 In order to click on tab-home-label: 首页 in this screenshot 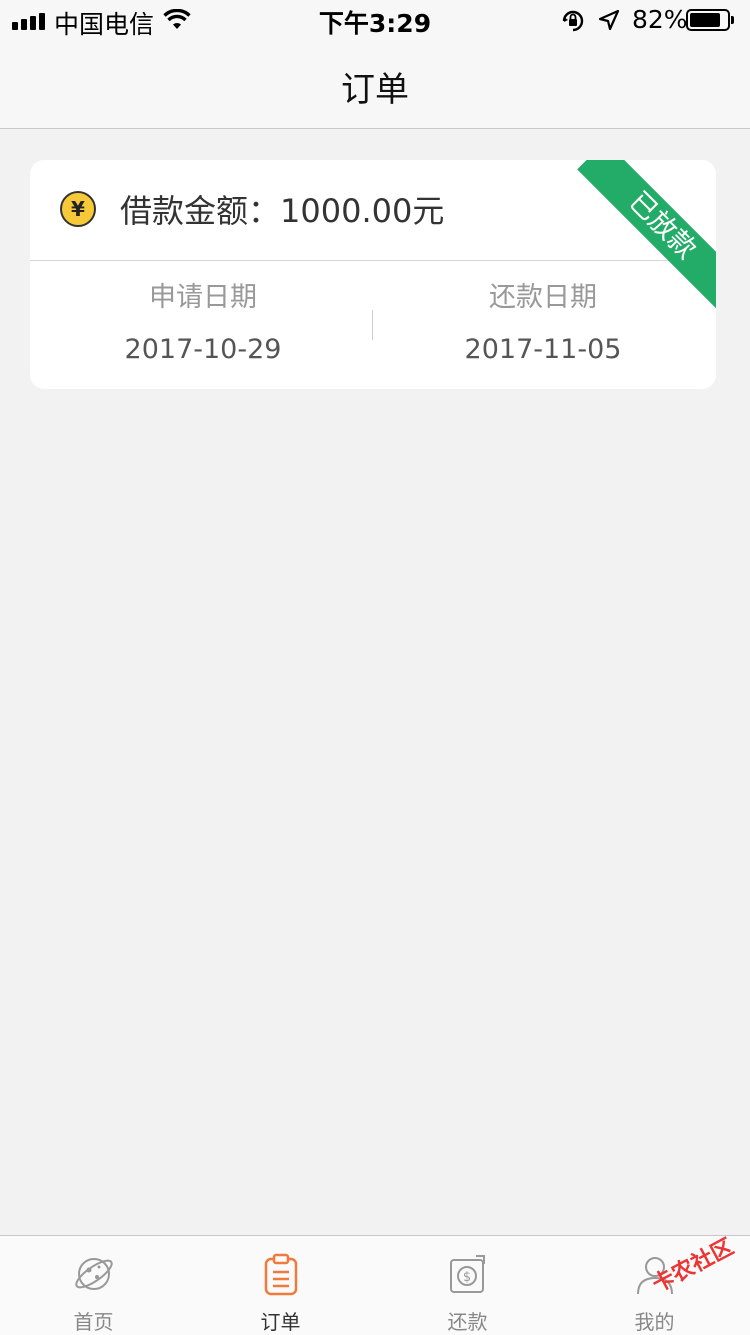, I will do `click(93, 1322)`.